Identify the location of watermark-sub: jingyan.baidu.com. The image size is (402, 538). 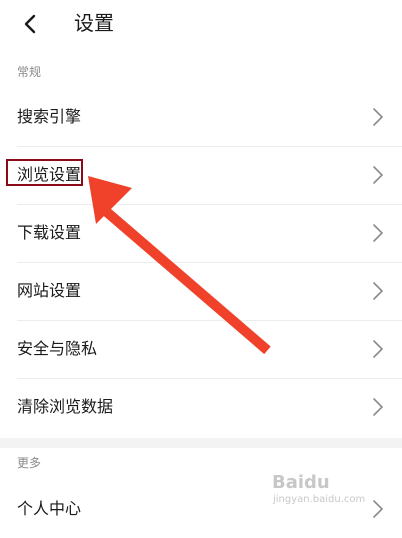
(318, 499).